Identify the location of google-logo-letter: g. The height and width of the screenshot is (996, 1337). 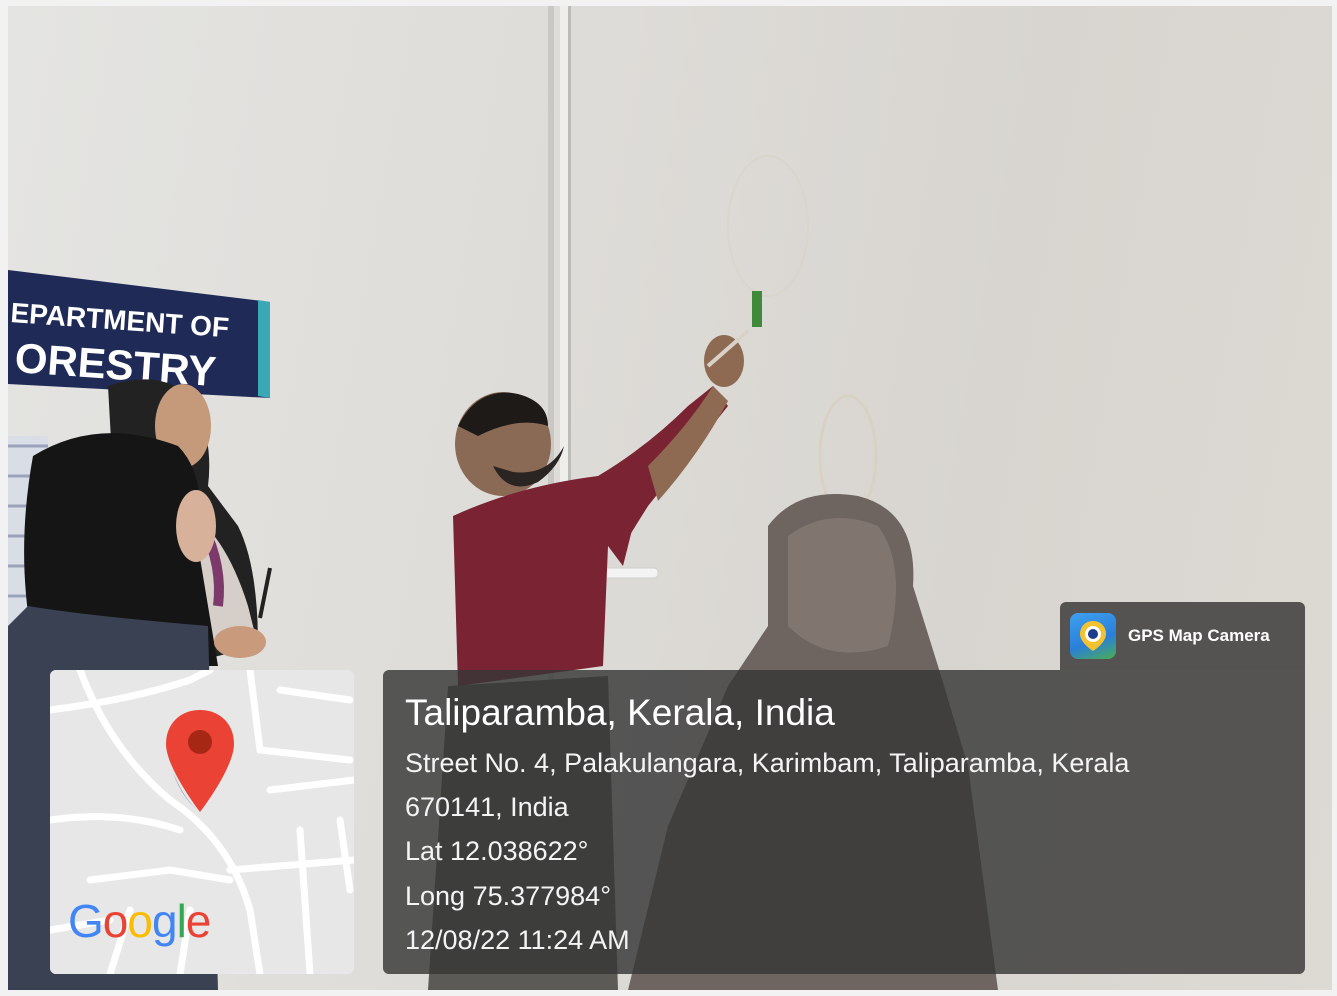
(164, 921).